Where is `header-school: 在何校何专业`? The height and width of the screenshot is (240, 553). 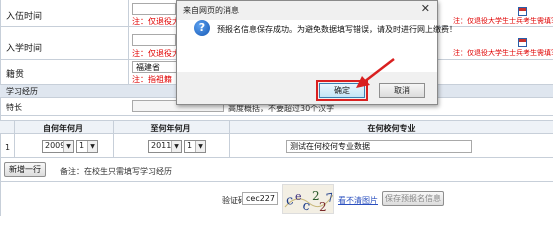
header-school: 在何校何专业 is located at coordinates (391, 128).